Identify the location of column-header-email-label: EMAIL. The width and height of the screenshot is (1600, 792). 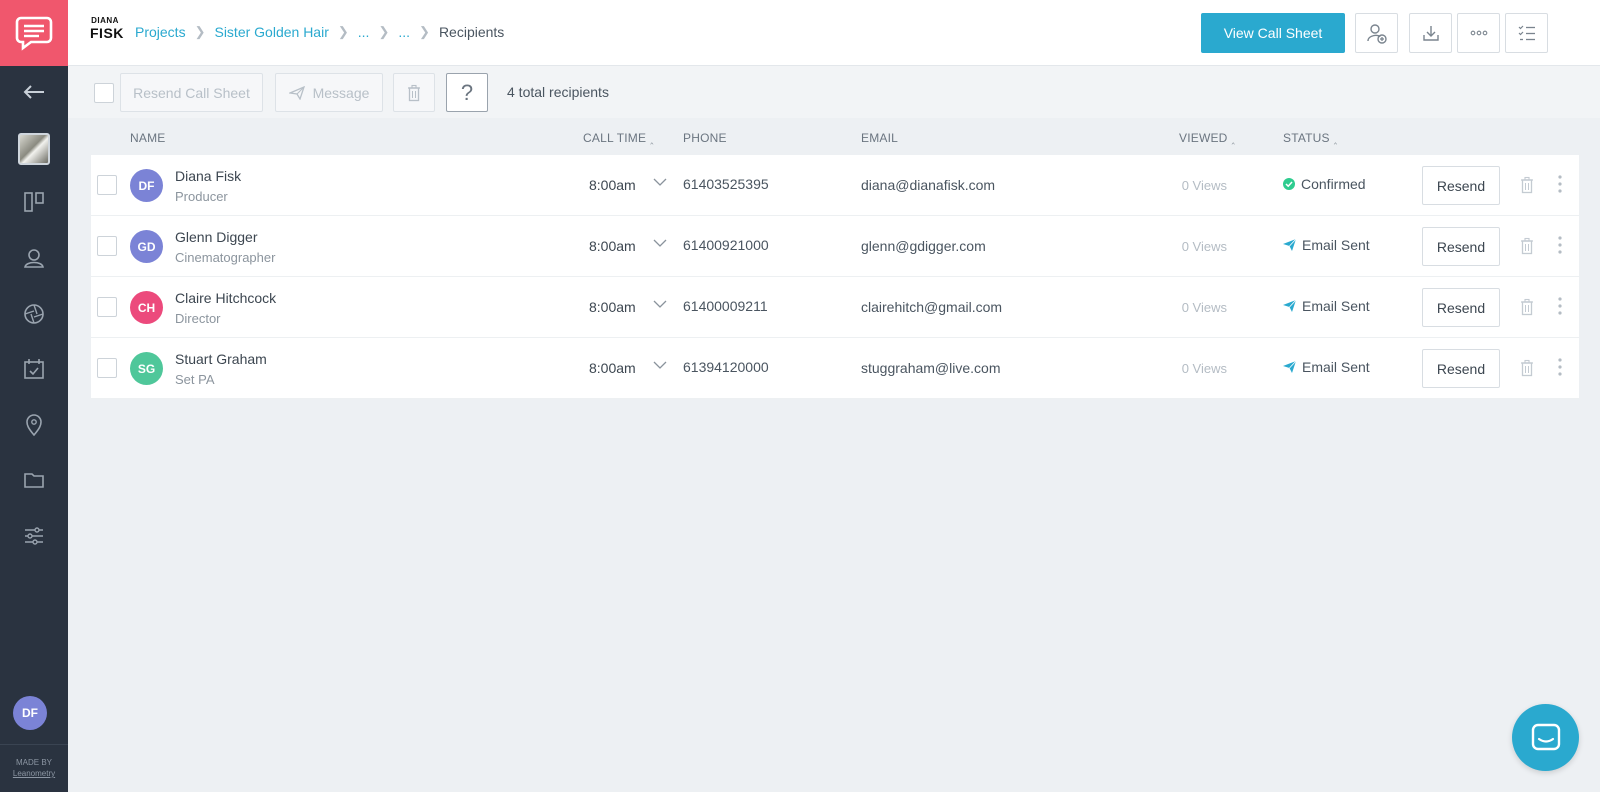
(880, 138).